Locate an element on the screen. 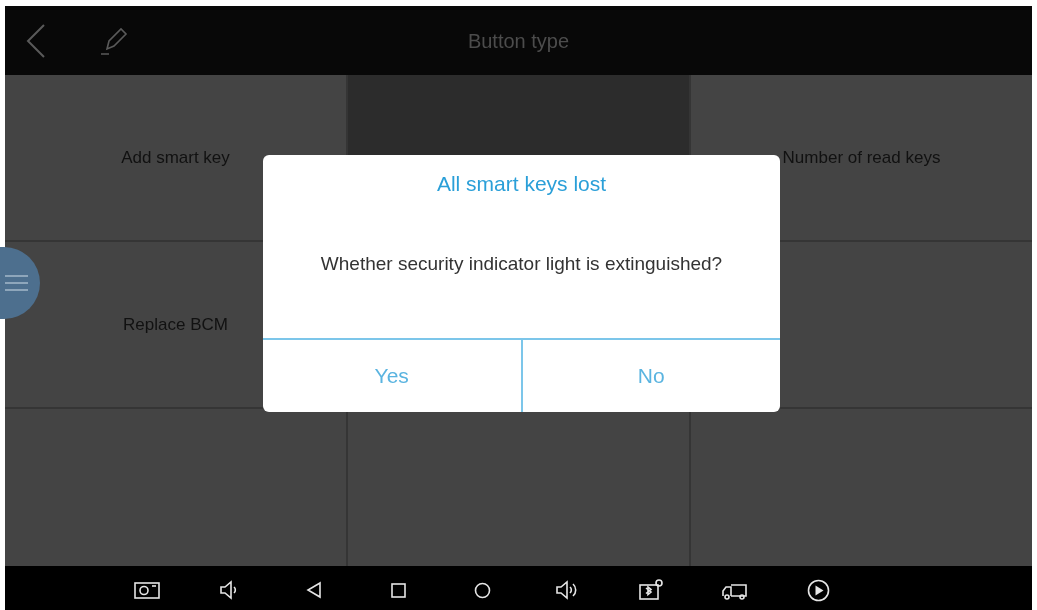 The width and height of the screenshot is (1037, 610). page-title: Button type is located at coordinates (518, 41).